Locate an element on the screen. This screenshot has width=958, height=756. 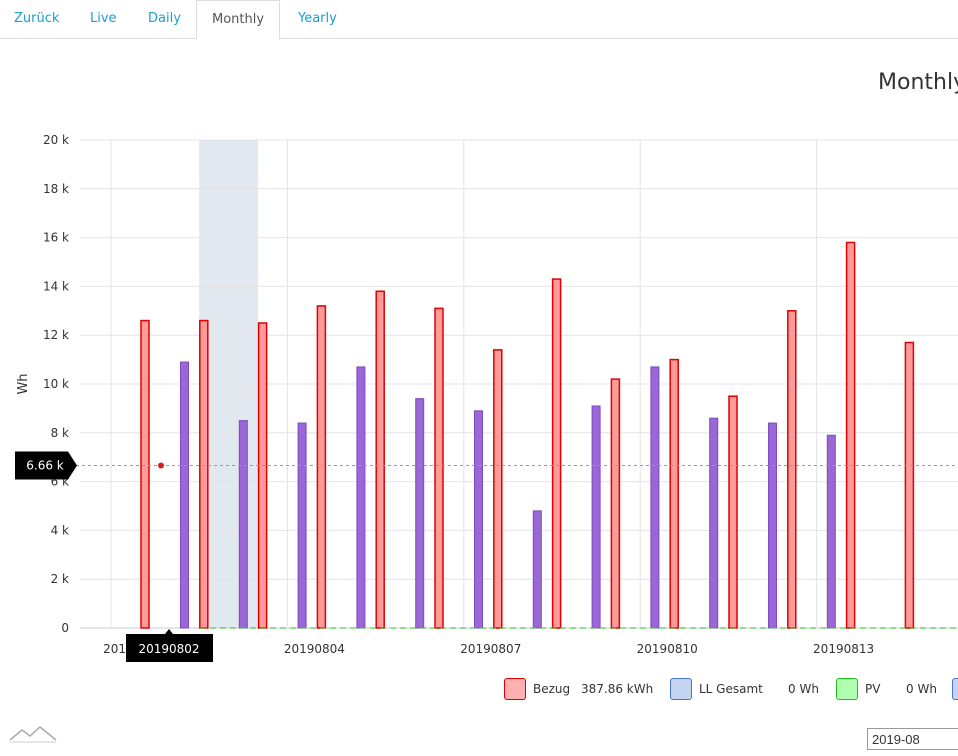
y-tick-label: 14 k is located at coordinates (56, 286).